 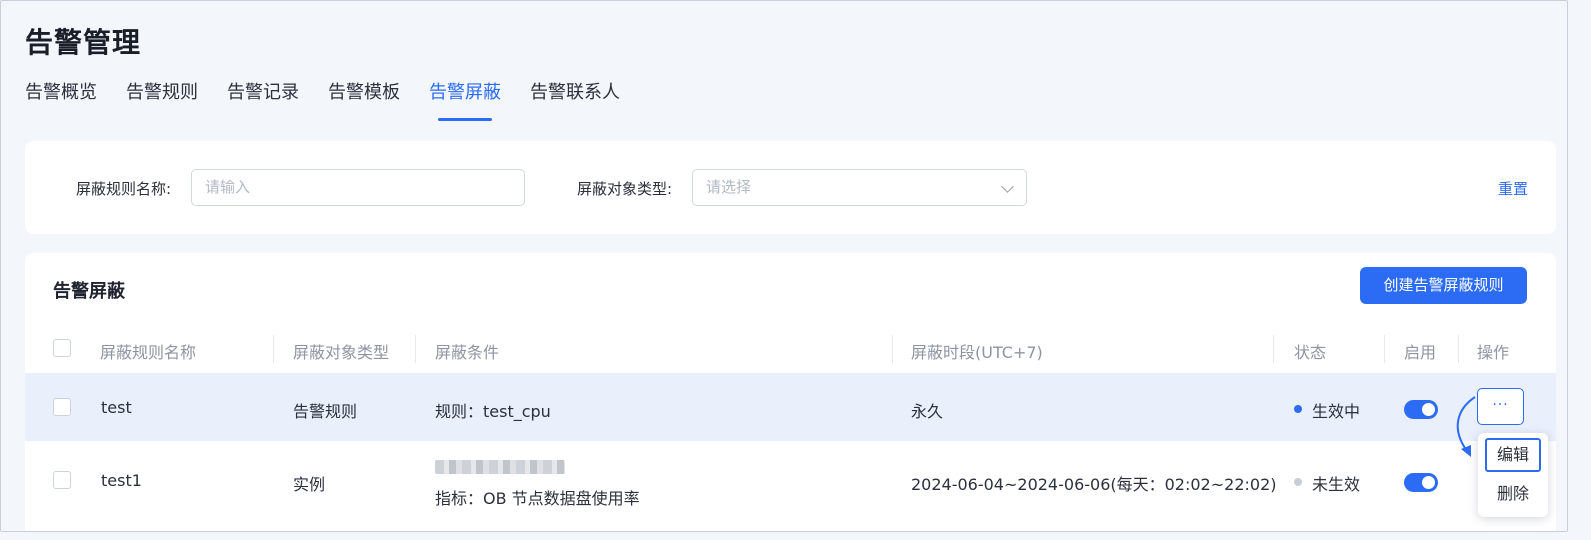 I want to click on status-active-dot, so click(x=1298, y=409).